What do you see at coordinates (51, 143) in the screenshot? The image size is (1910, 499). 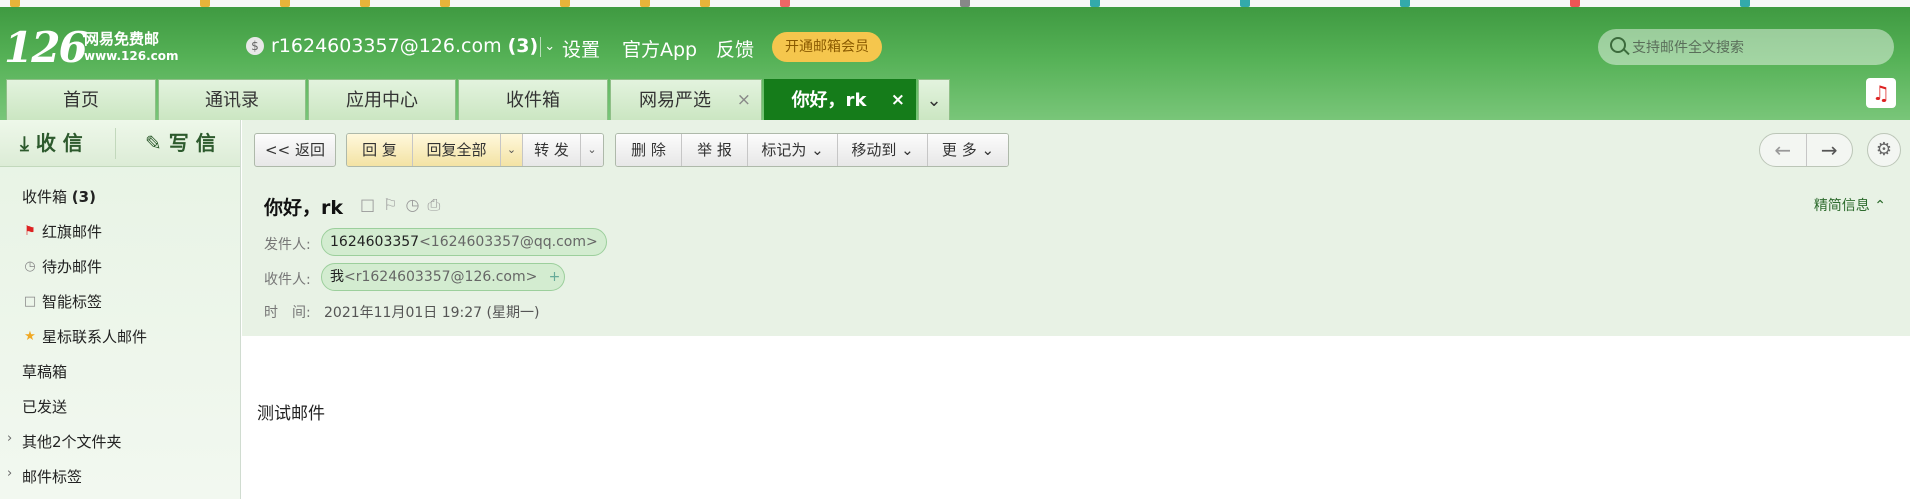 I see `receive-button: ⤓ 收 信` at bounding box center [51, 143].